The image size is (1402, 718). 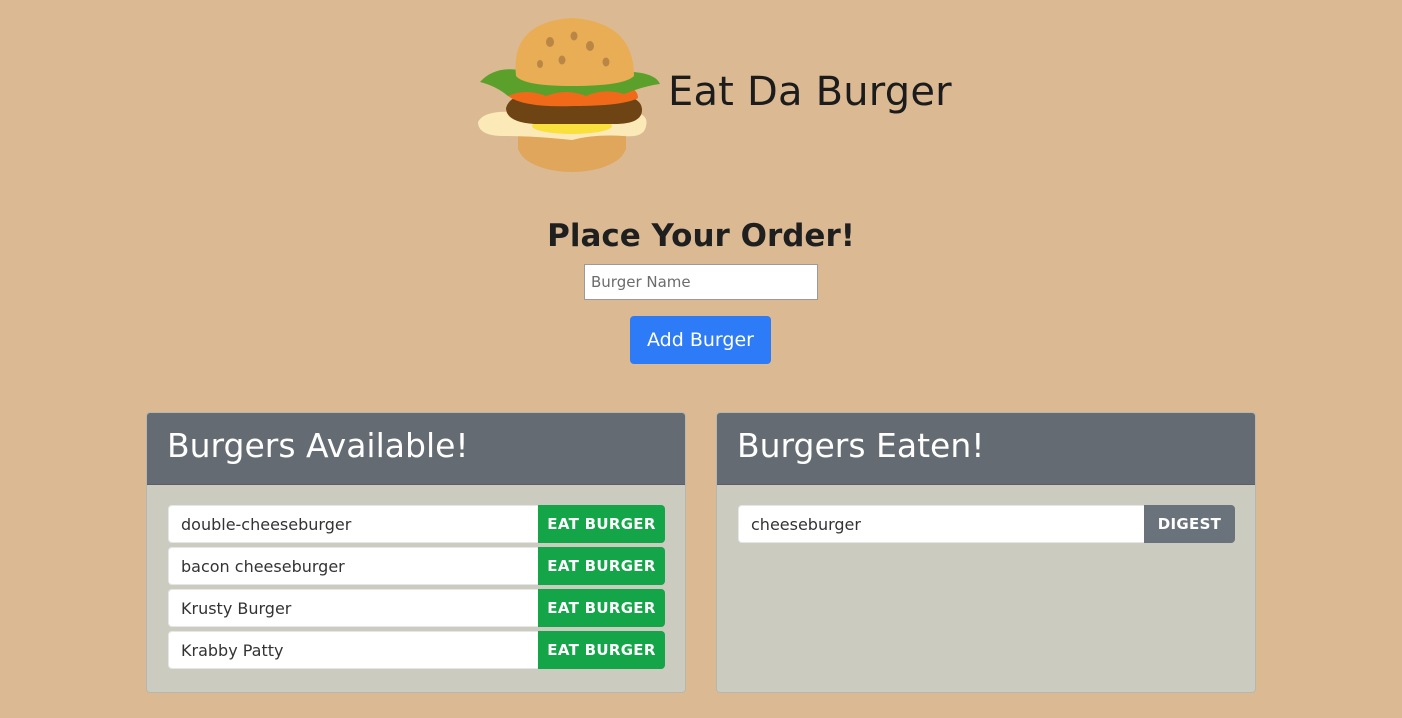 I want to click on burger-name: Krusty Burger, so click(x=353, y=608).